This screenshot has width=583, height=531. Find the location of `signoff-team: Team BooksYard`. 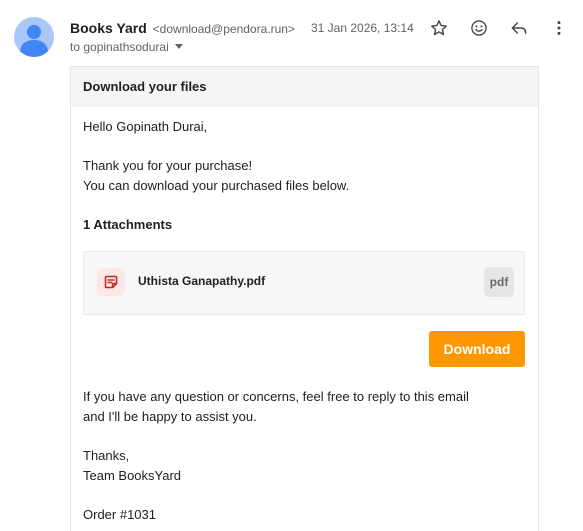

signoff-team: Team BooksYard is located at coordinates (132, 475).